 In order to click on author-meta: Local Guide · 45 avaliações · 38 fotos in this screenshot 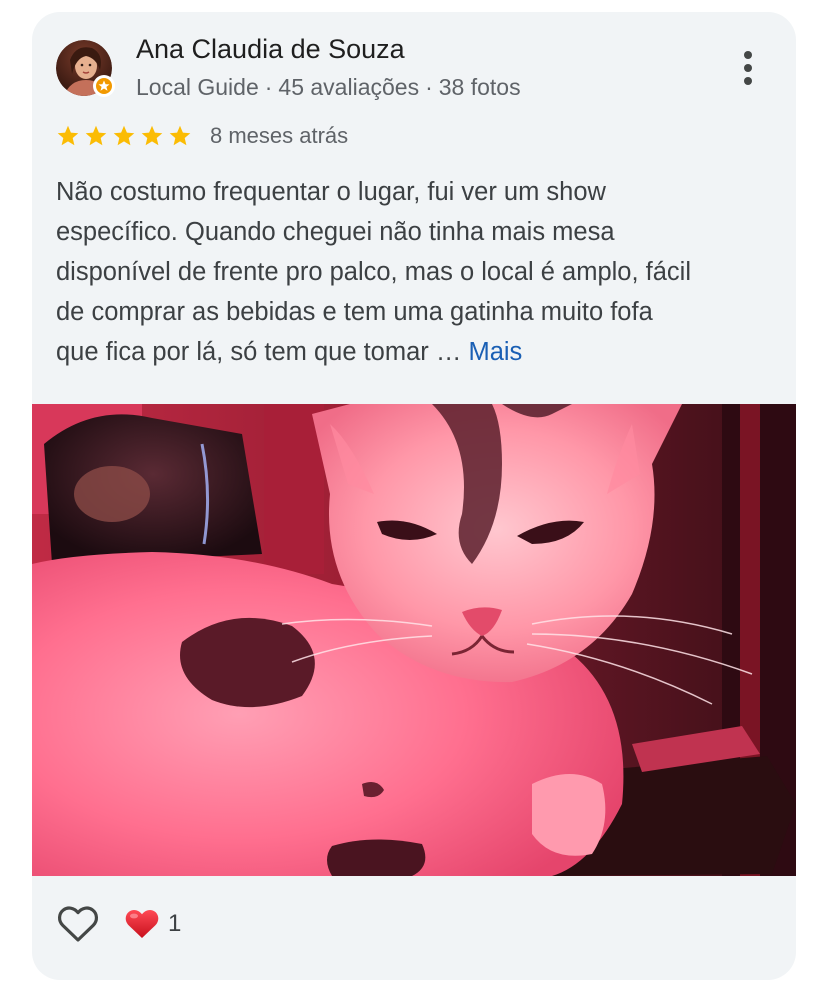, I will do `click(328, 87)`.